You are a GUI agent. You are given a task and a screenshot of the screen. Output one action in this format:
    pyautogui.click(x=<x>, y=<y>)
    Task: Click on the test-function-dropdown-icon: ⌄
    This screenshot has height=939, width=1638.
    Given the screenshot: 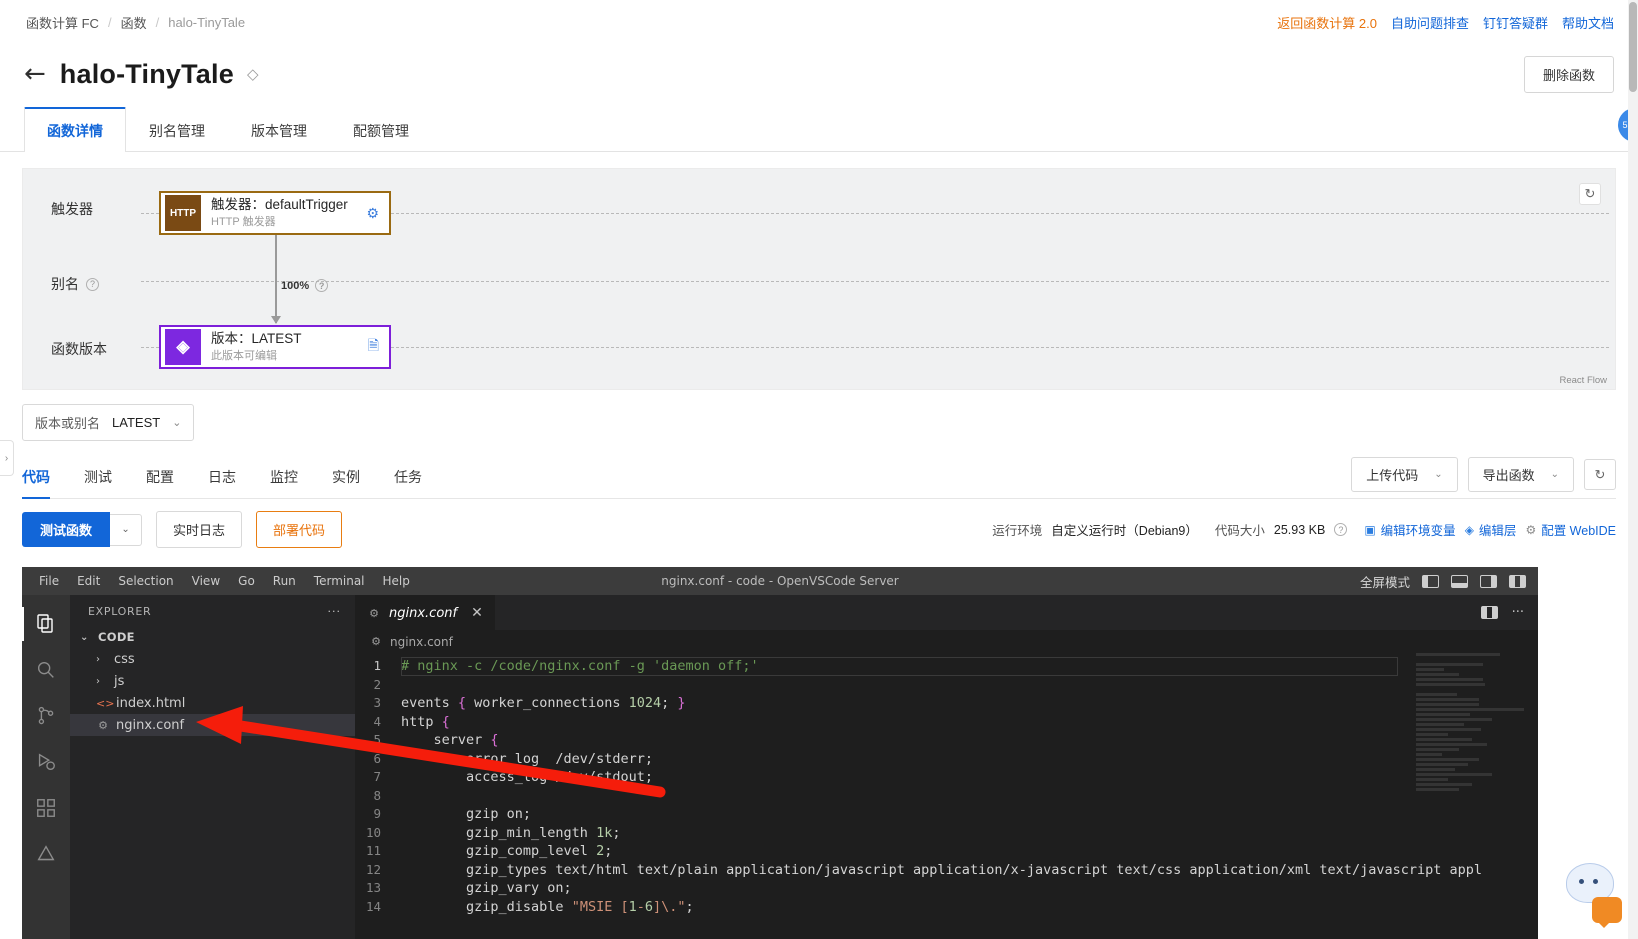 What is the action you would take?
    pyautogui.click(x=126, y=529)
    